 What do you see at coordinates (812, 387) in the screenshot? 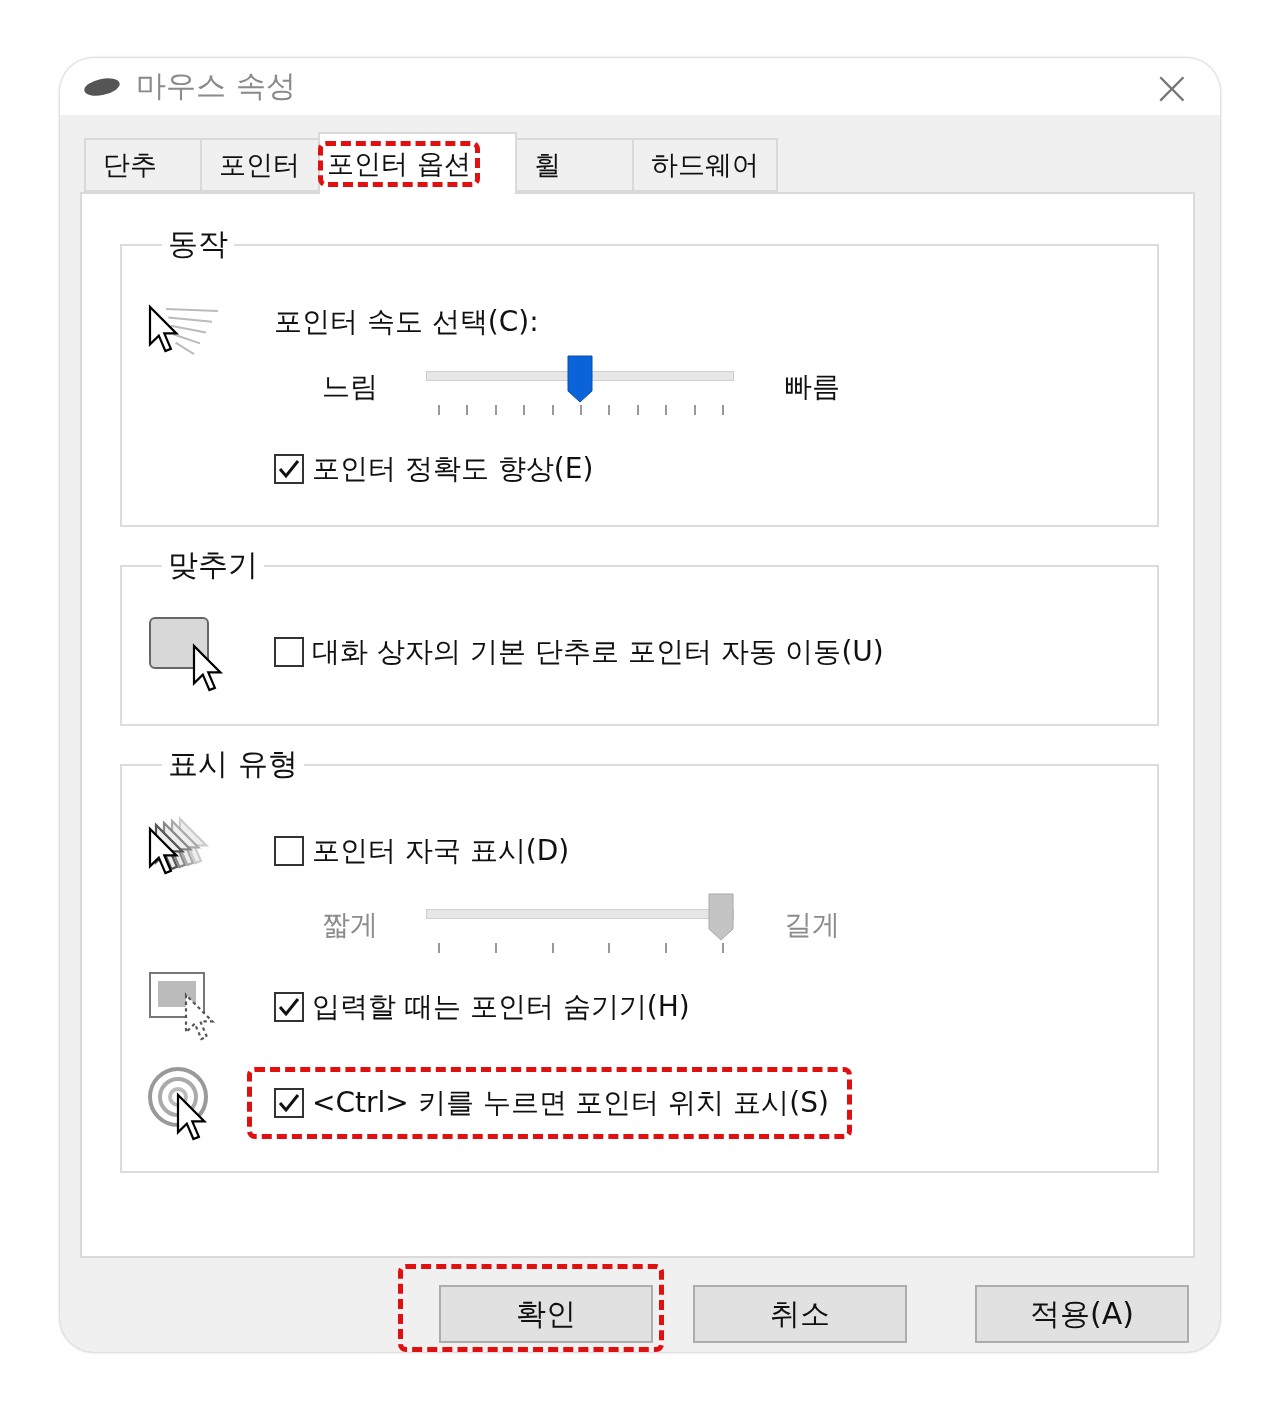
I see `slider-max-label: 빠름` at bounding box center [812, 387].